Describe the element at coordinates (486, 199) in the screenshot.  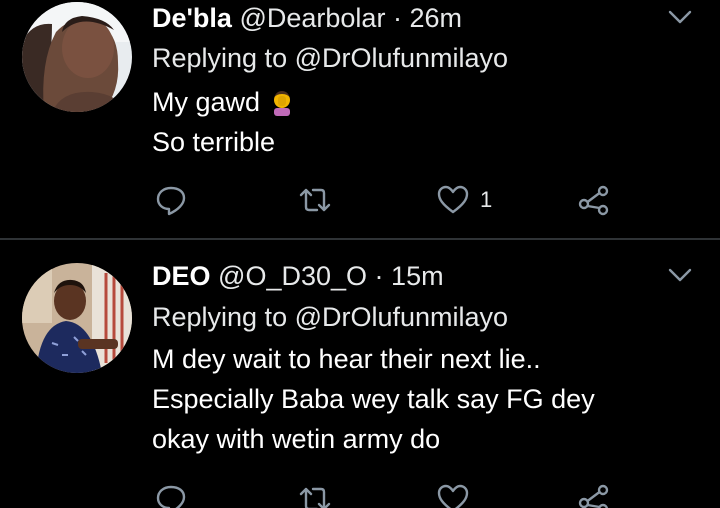
I see `like-count: 1` at that location.